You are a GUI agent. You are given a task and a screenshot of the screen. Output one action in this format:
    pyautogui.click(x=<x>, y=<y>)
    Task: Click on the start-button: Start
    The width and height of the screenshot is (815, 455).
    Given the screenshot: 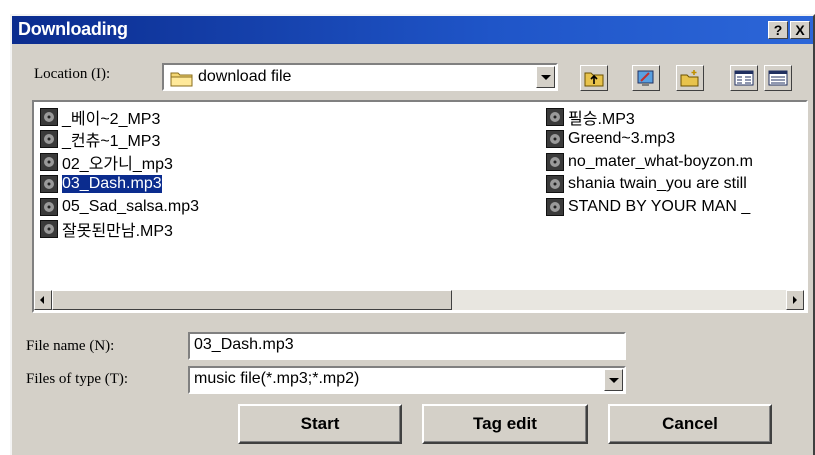 What is the action you would take?
    pyautogui.click(x=320, y=424)
    